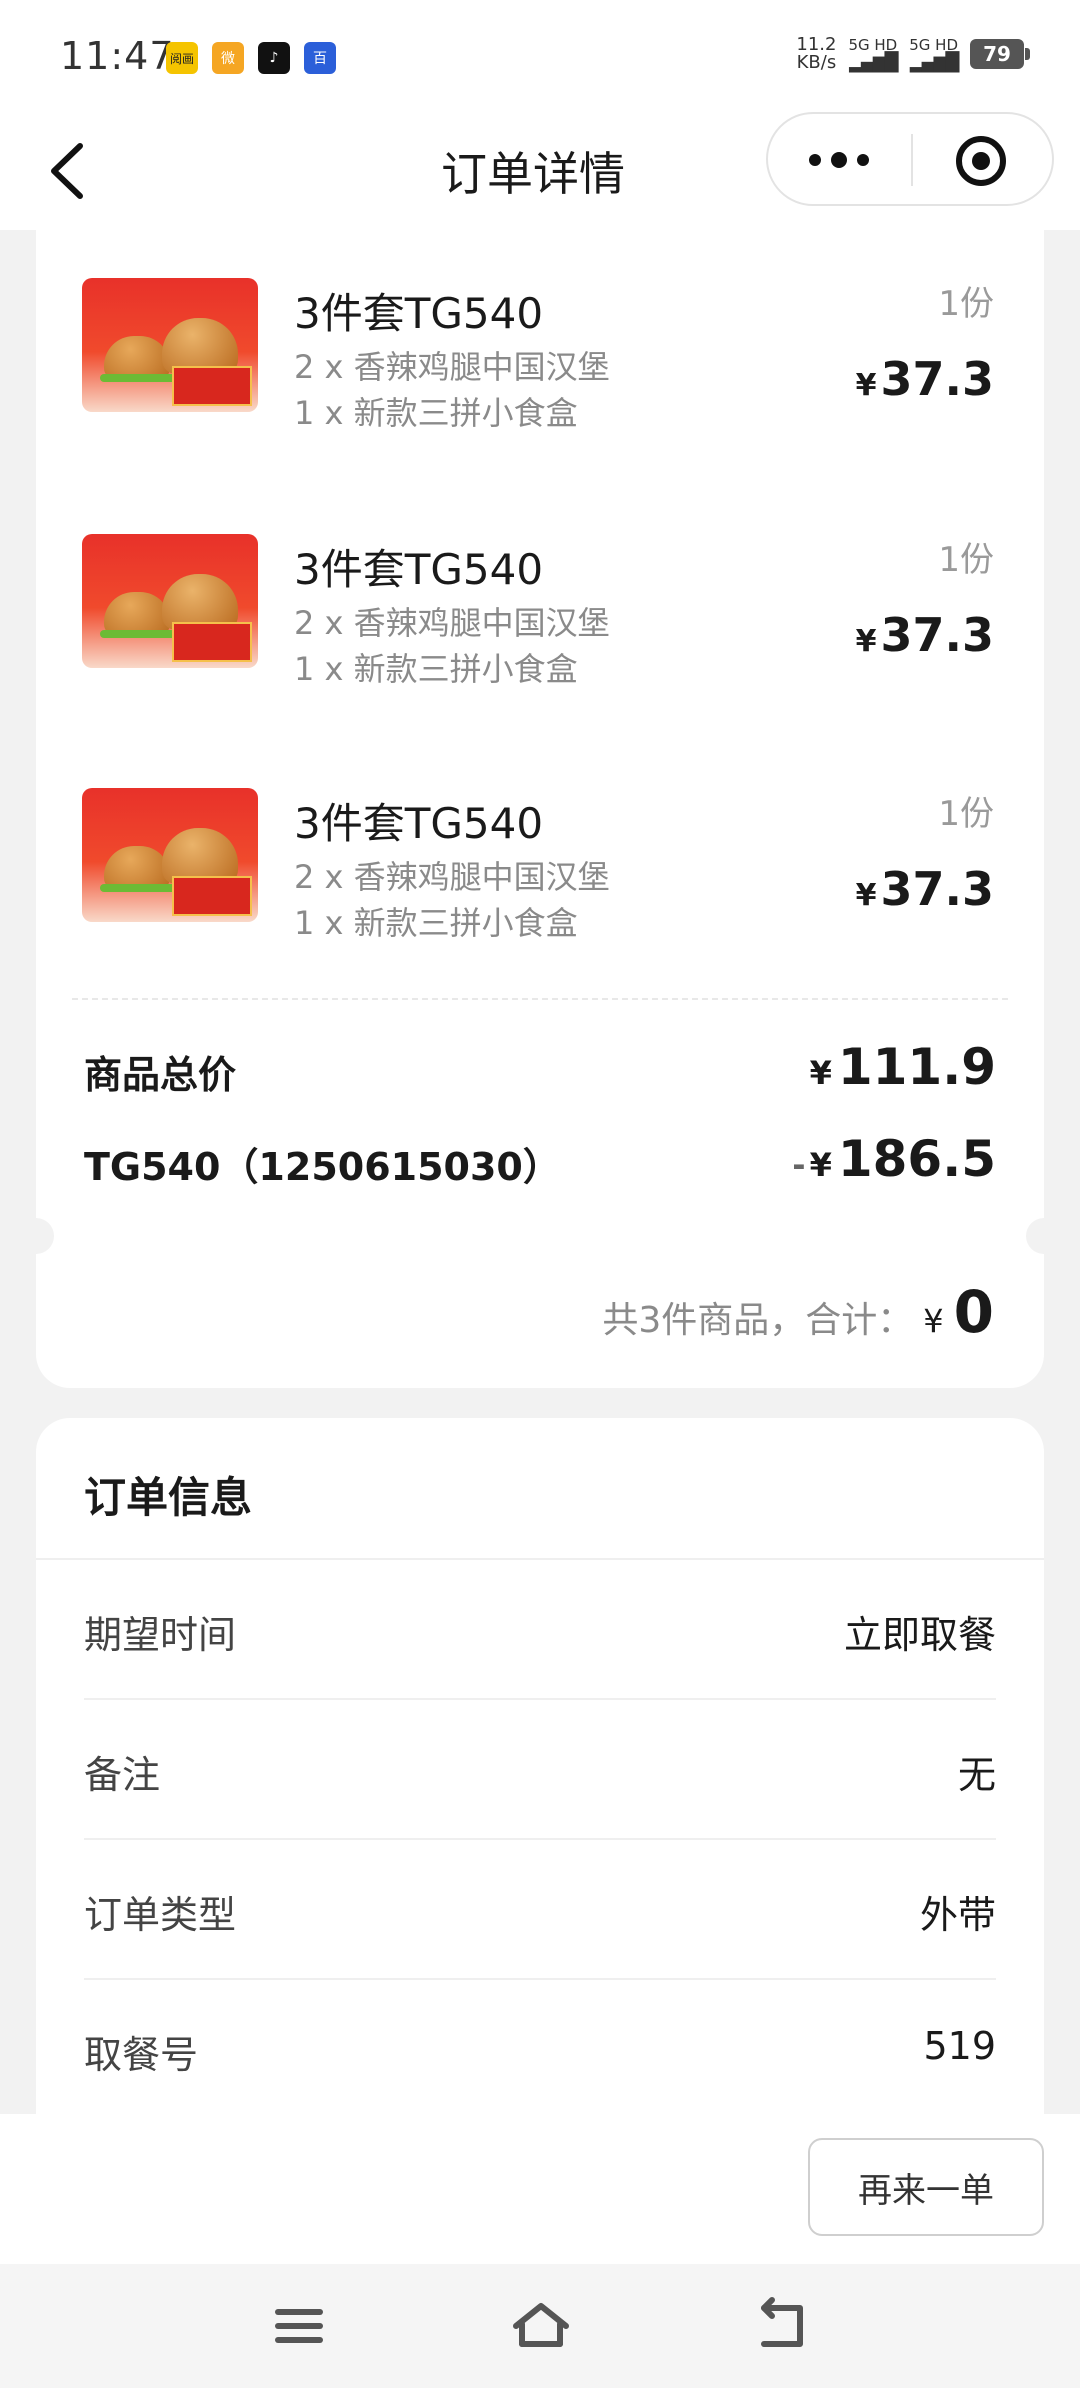 The height and width of the screenshot is (2388, 1080). Describe the element at coordinates (894, 1159) in the screenshot. I see `discount-value: - ¥186.5` at that location.